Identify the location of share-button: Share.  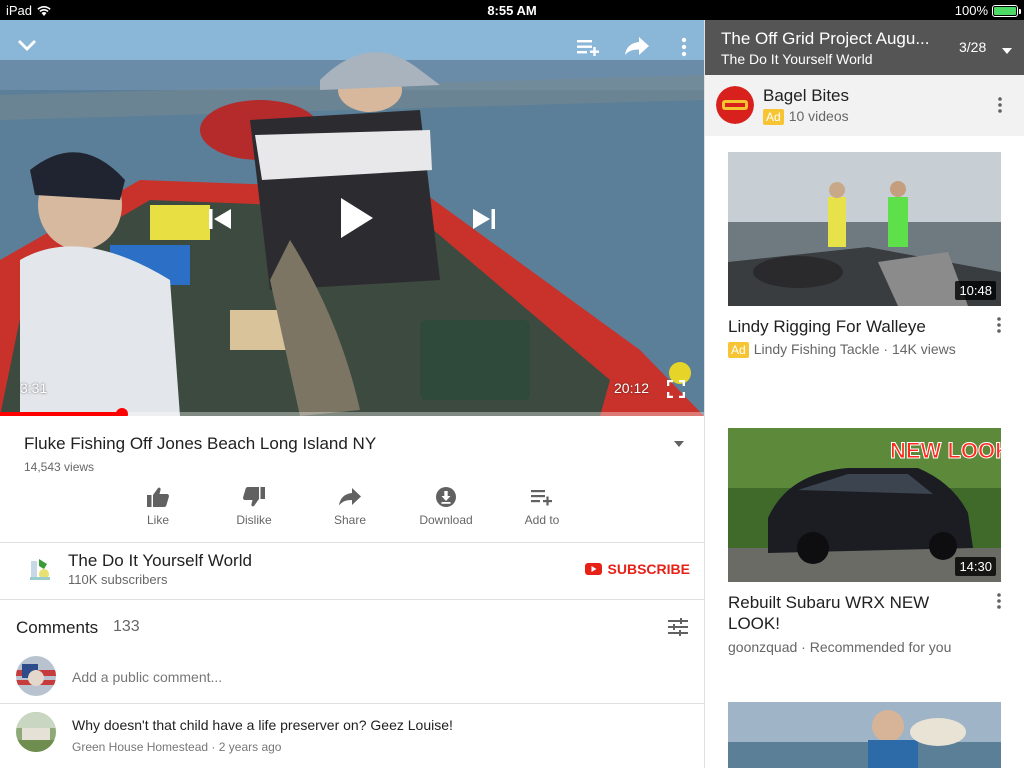
(350, 506).